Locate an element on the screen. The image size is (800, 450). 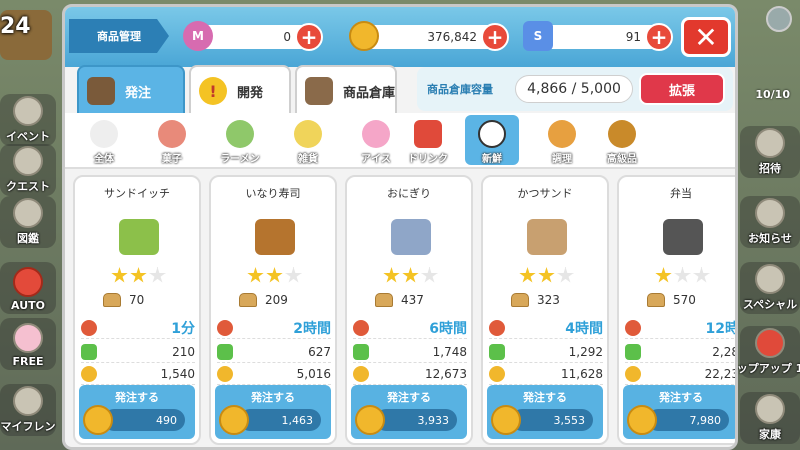
ingredient-cost: 70 is located at coordinates (123, 300).